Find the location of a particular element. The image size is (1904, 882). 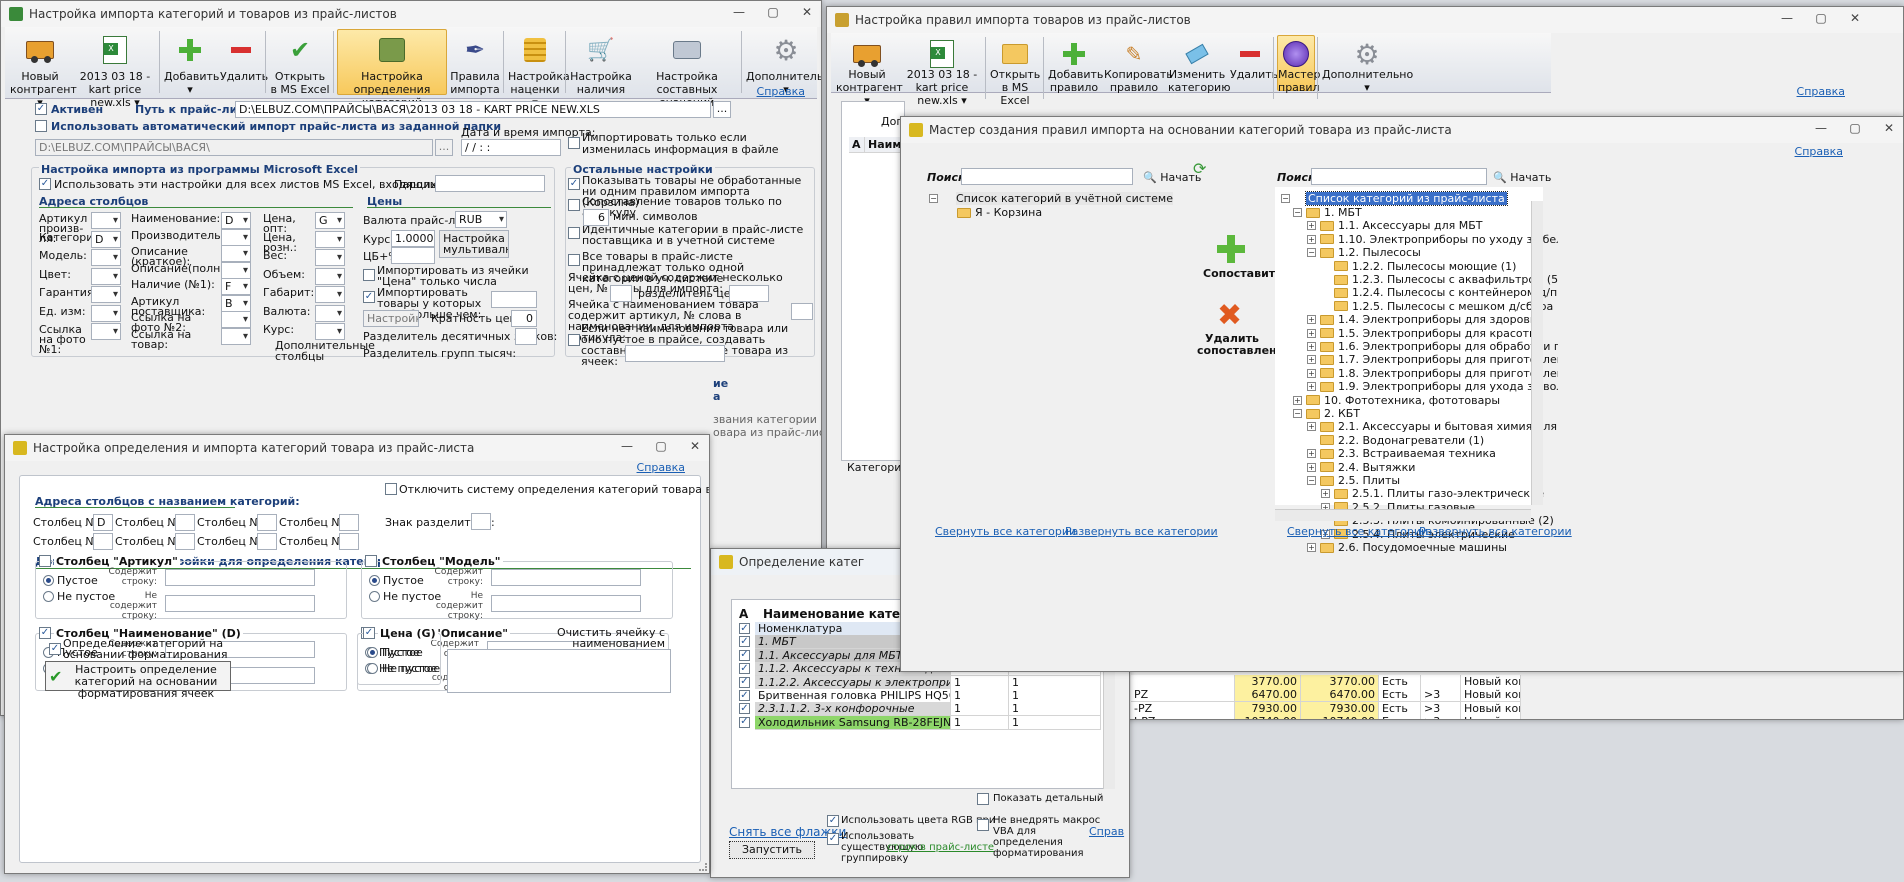

filter-group-checkbox: ✓ is located at coordinates (45, 633).